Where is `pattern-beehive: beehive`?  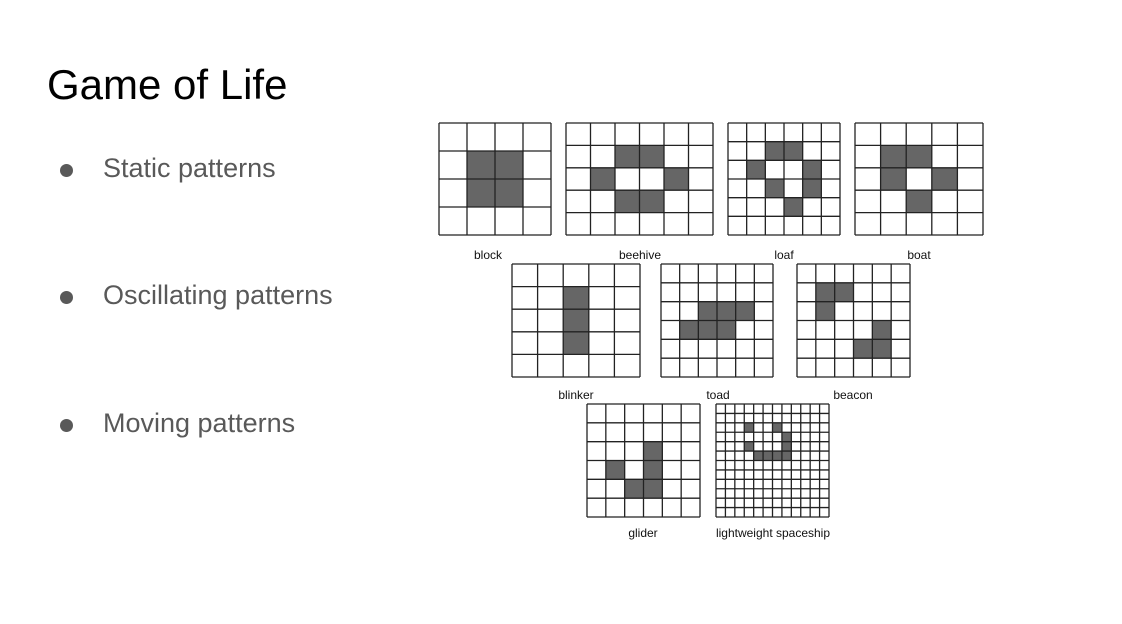
pattern-beehive: beehive is located at coordinates (639, 192).